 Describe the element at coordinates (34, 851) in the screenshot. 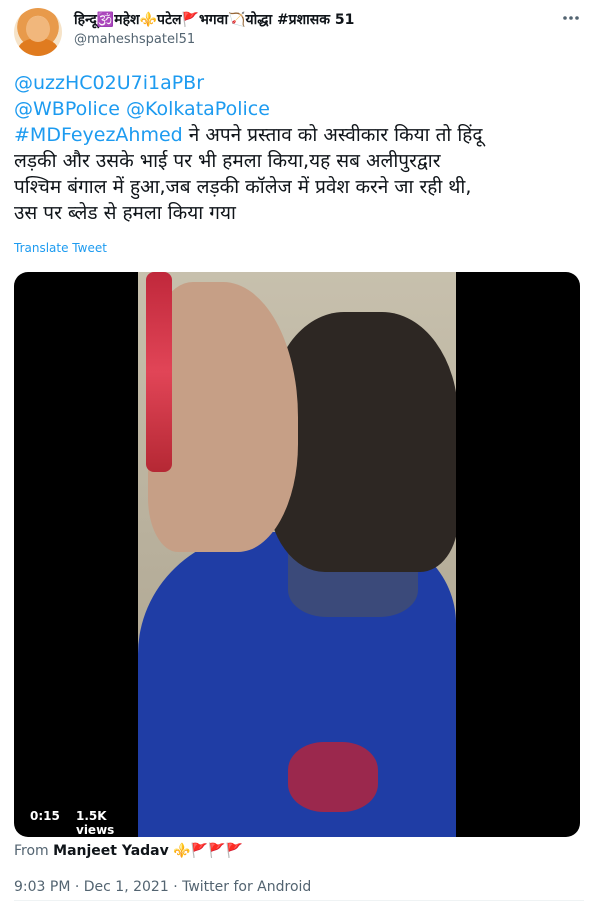

I see `attribution-prefix: From` at that location.